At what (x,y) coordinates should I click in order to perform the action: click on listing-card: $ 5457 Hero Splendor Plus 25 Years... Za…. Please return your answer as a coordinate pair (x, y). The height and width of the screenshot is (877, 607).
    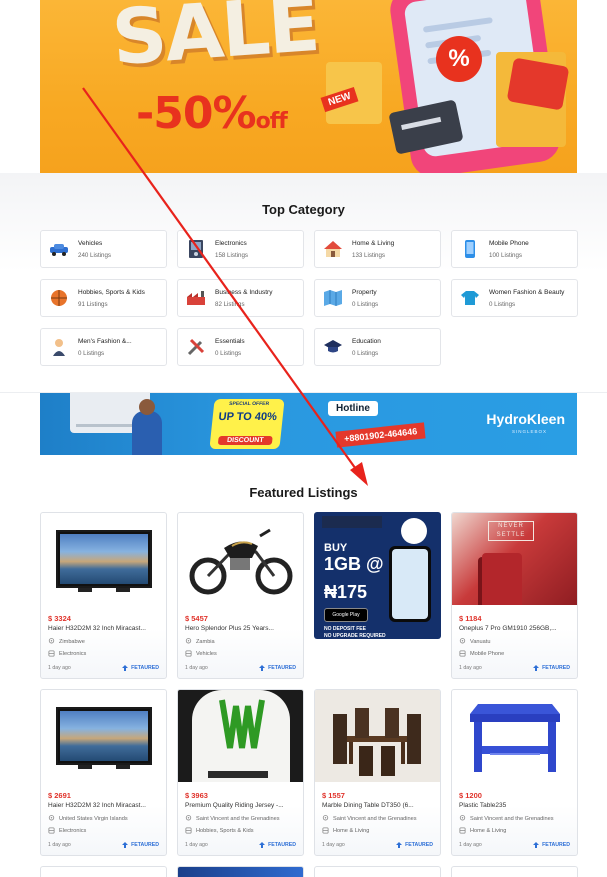
    Looking at the image, I should click on (240, 595).